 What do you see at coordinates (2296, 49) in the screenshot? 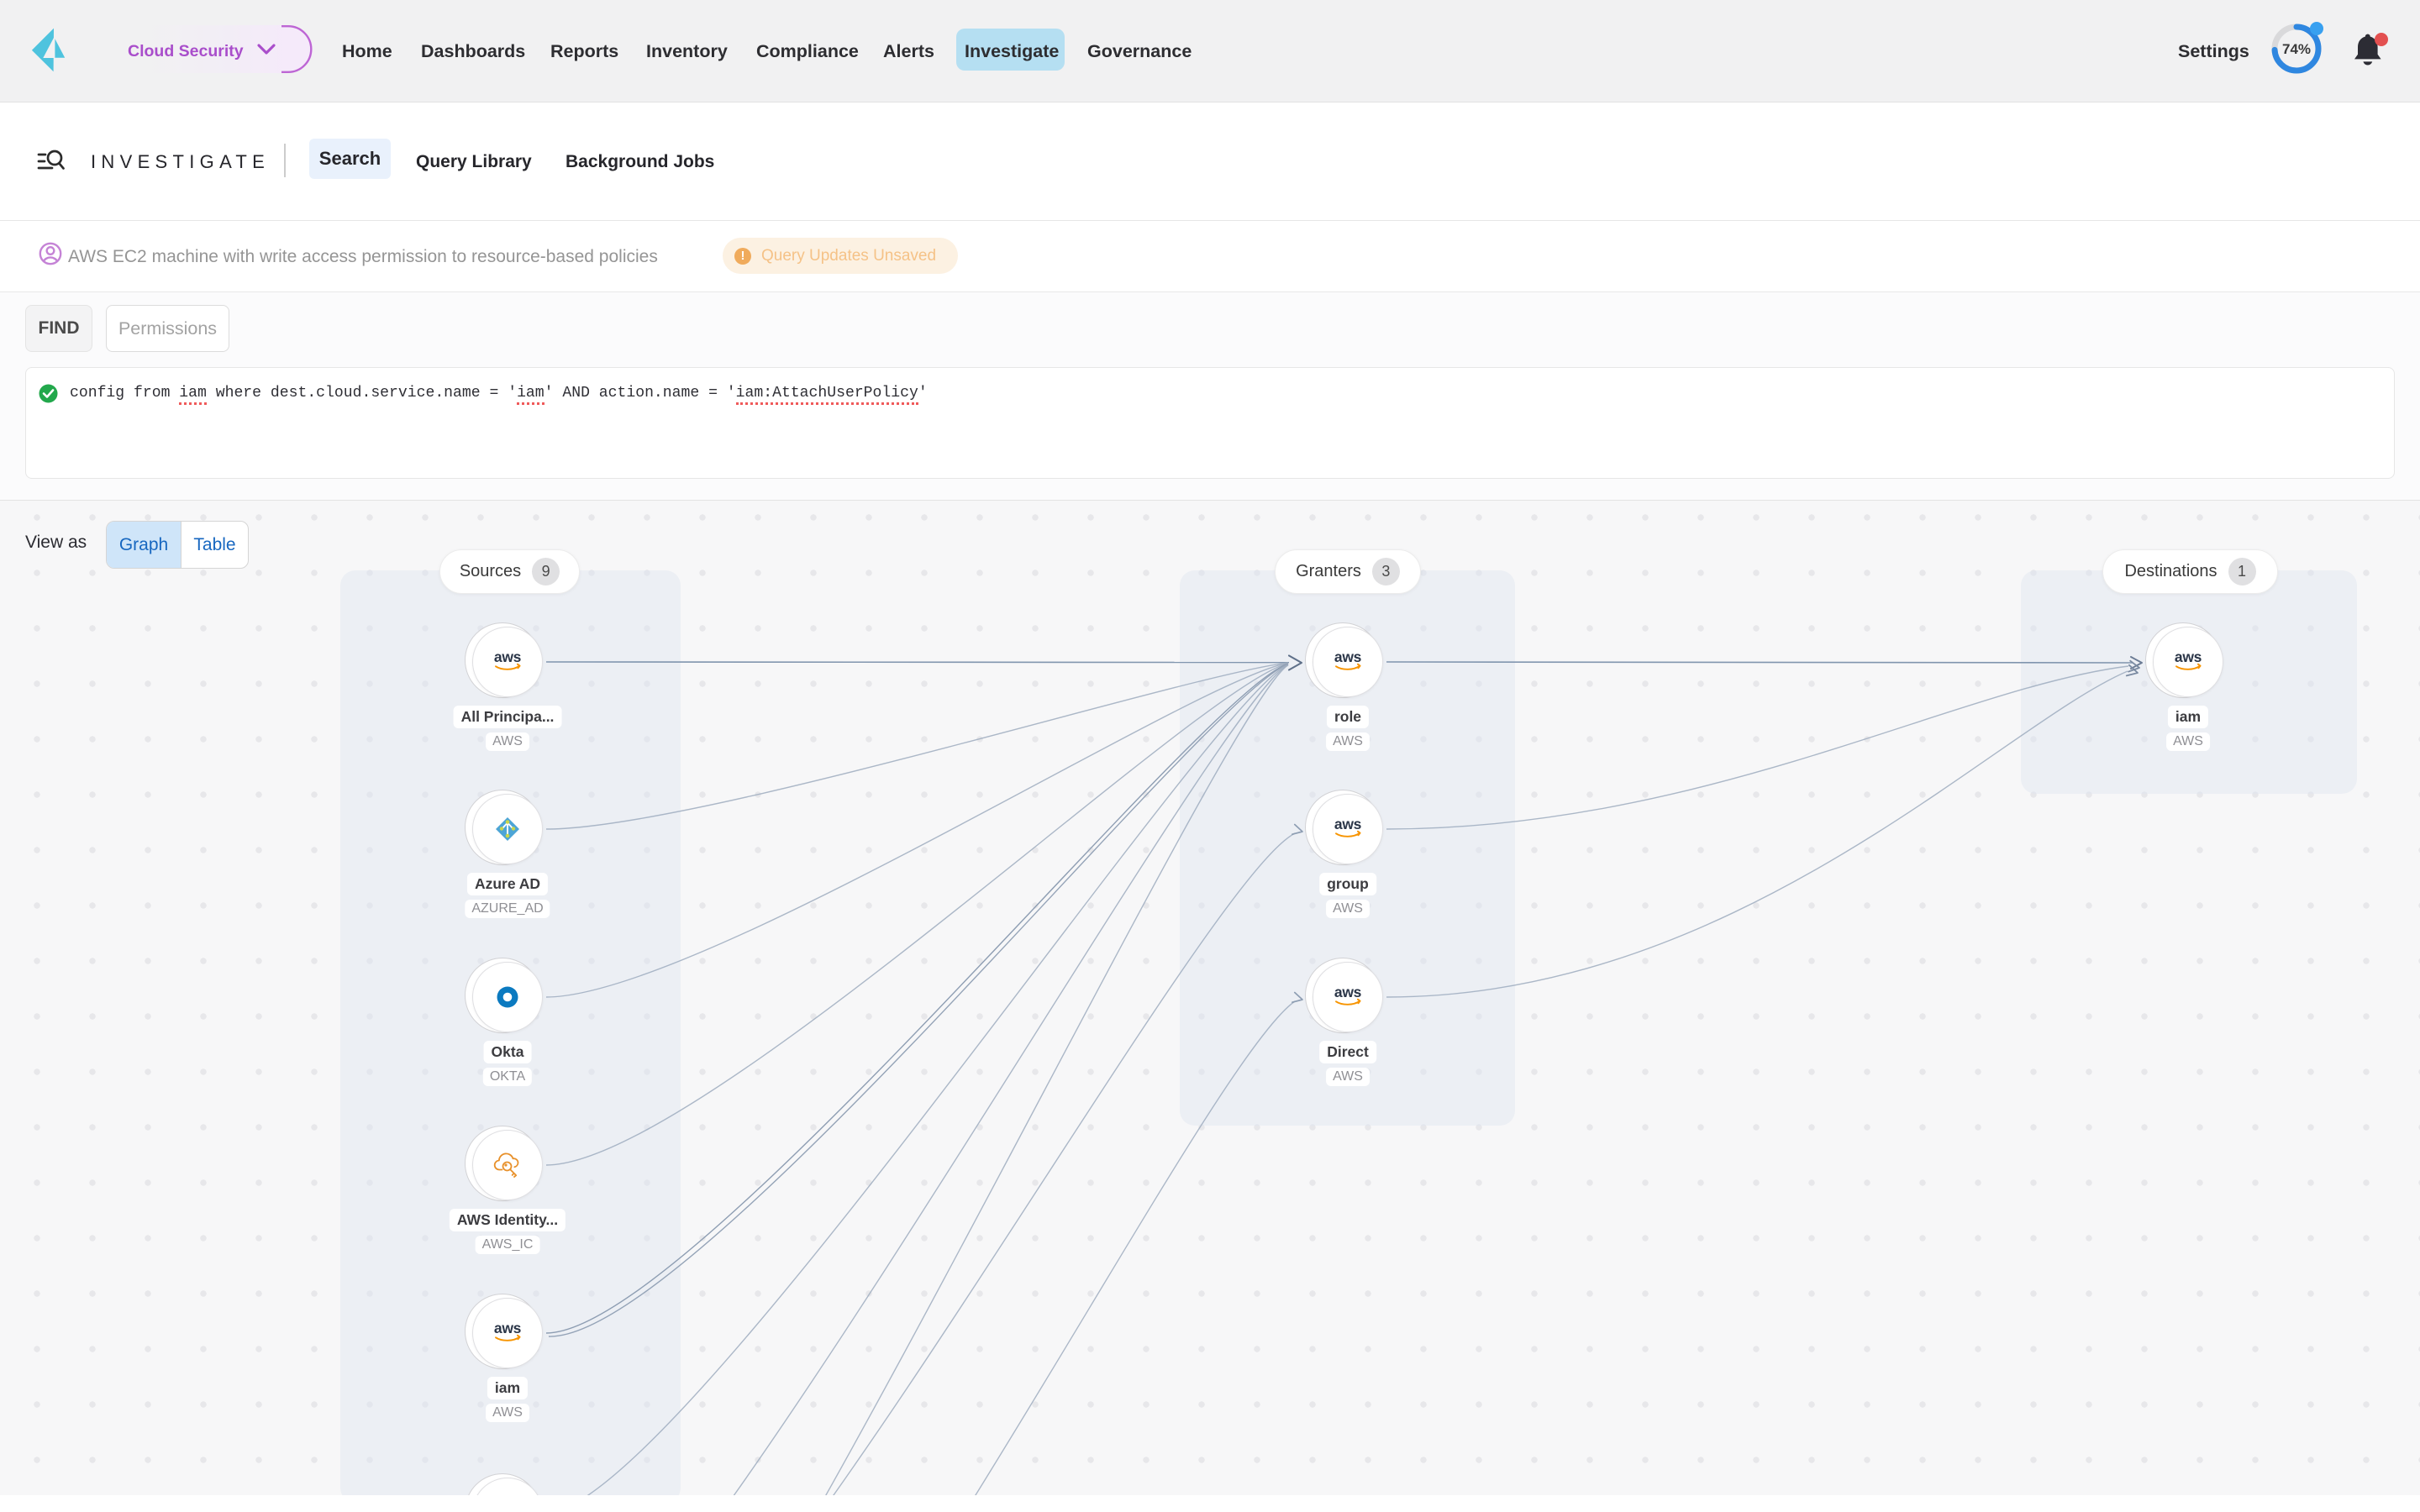
I see `svg-text: 74%` at bounding box center [2296, 49].